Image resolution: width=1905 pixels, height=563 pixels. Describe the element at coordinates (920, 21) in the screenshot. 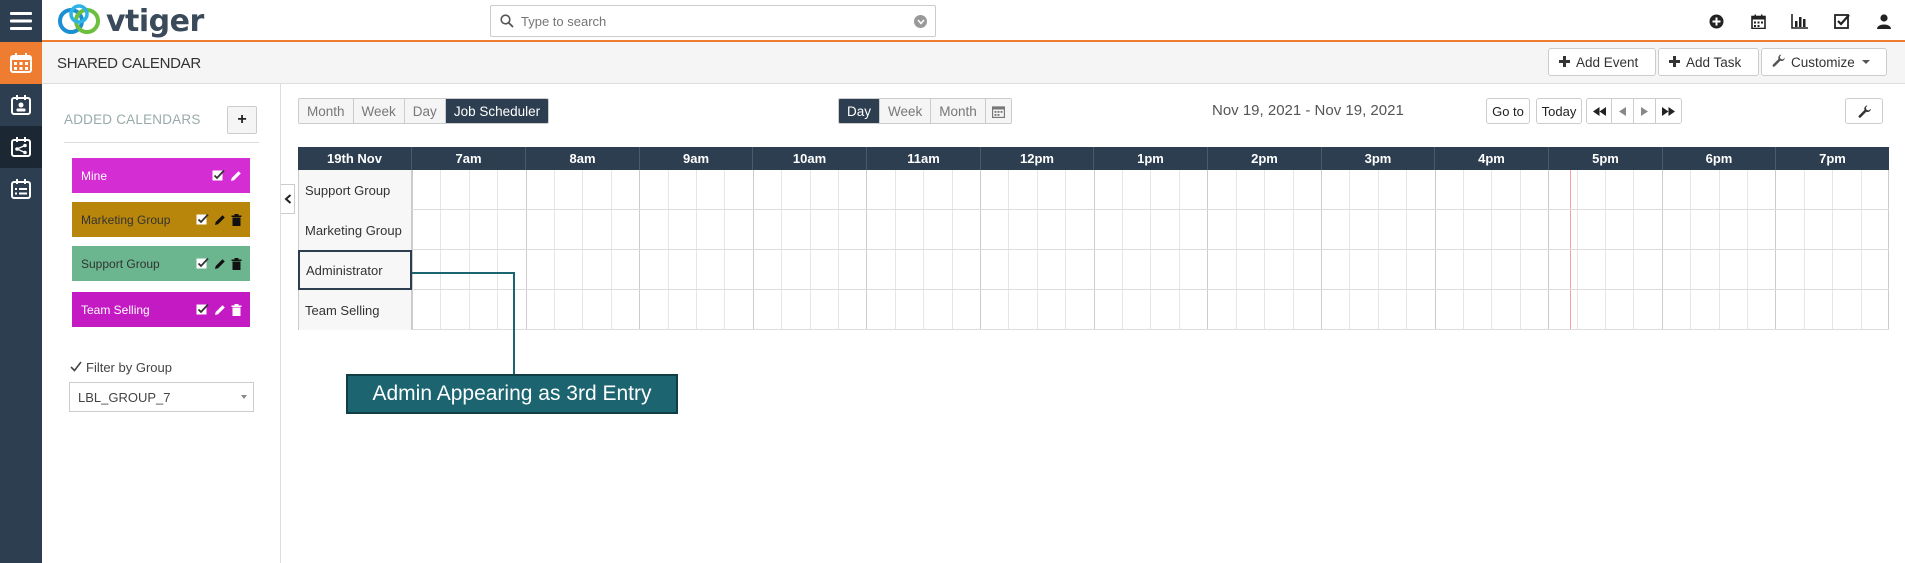

I see `search-options-icon` at that location.